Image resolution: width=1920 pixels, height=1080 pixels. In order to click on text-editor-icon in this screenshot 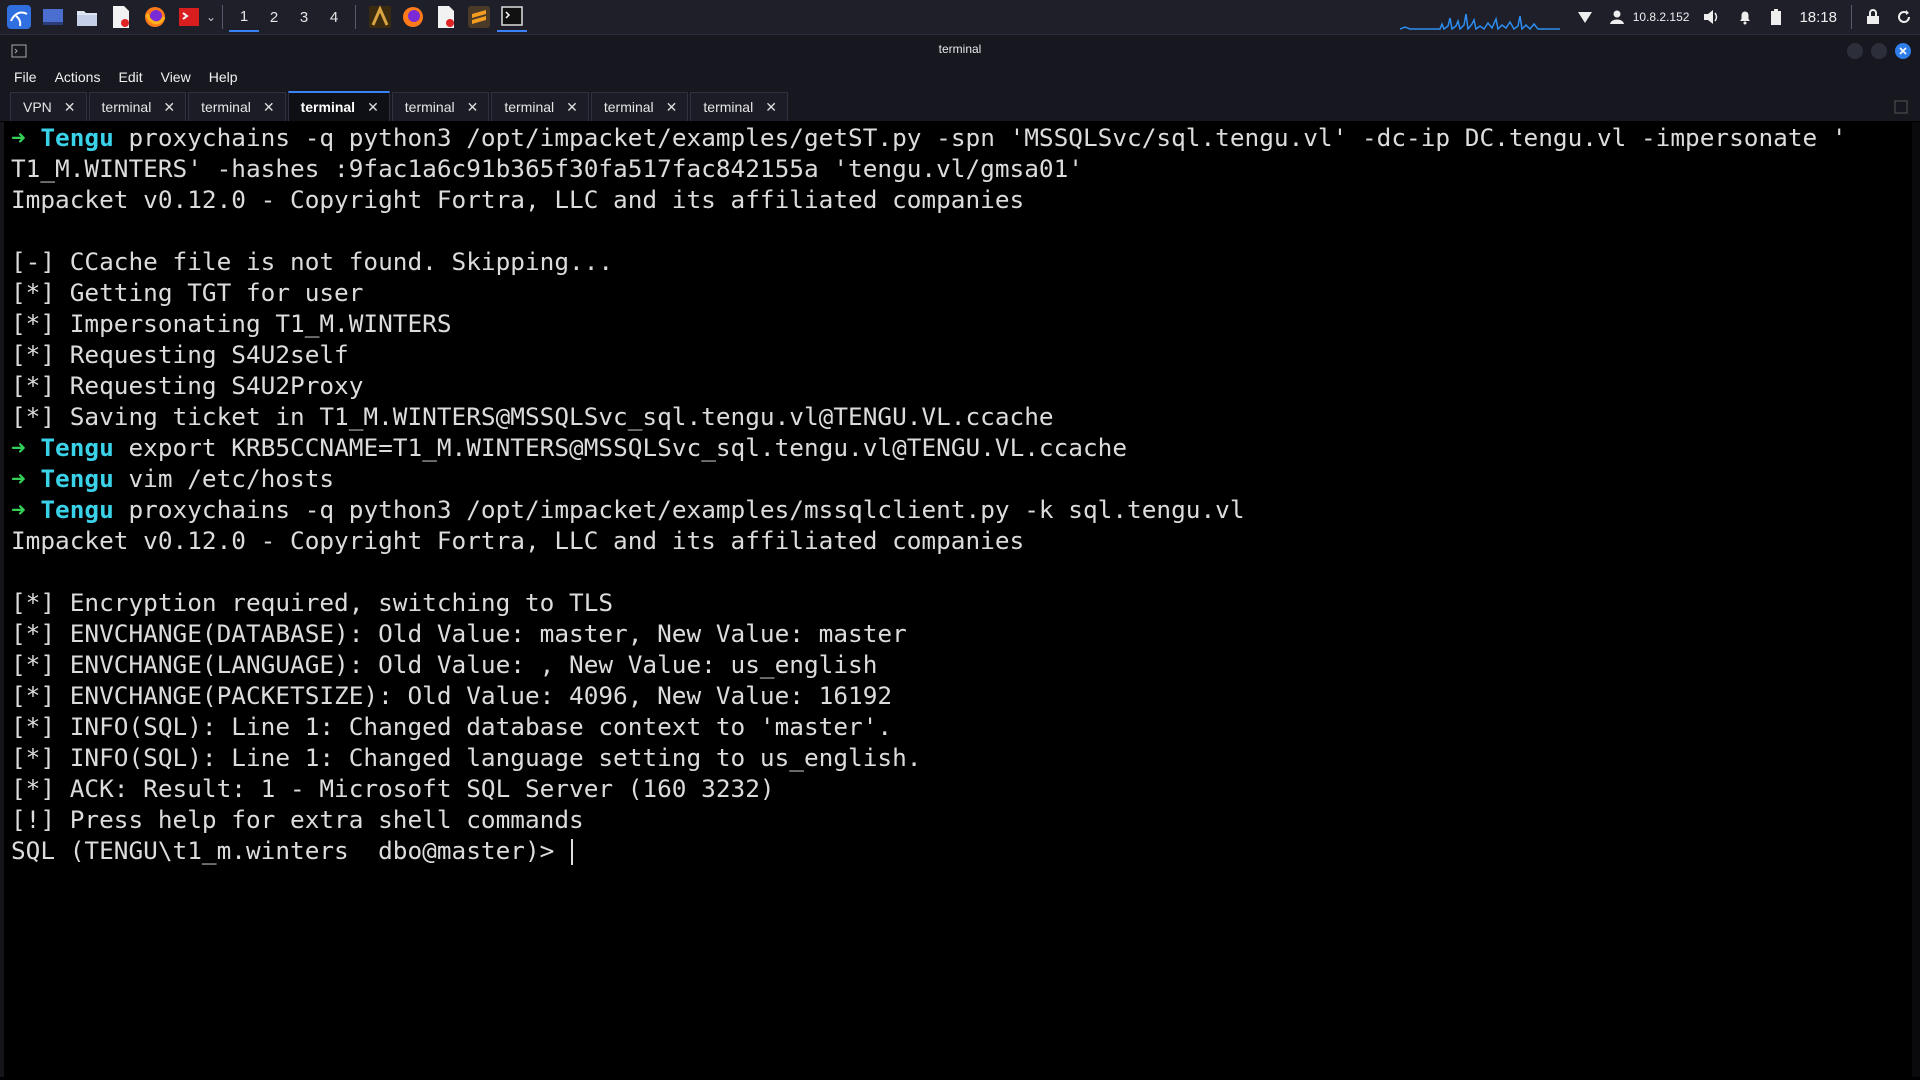, I will do `click(121, 17)`.